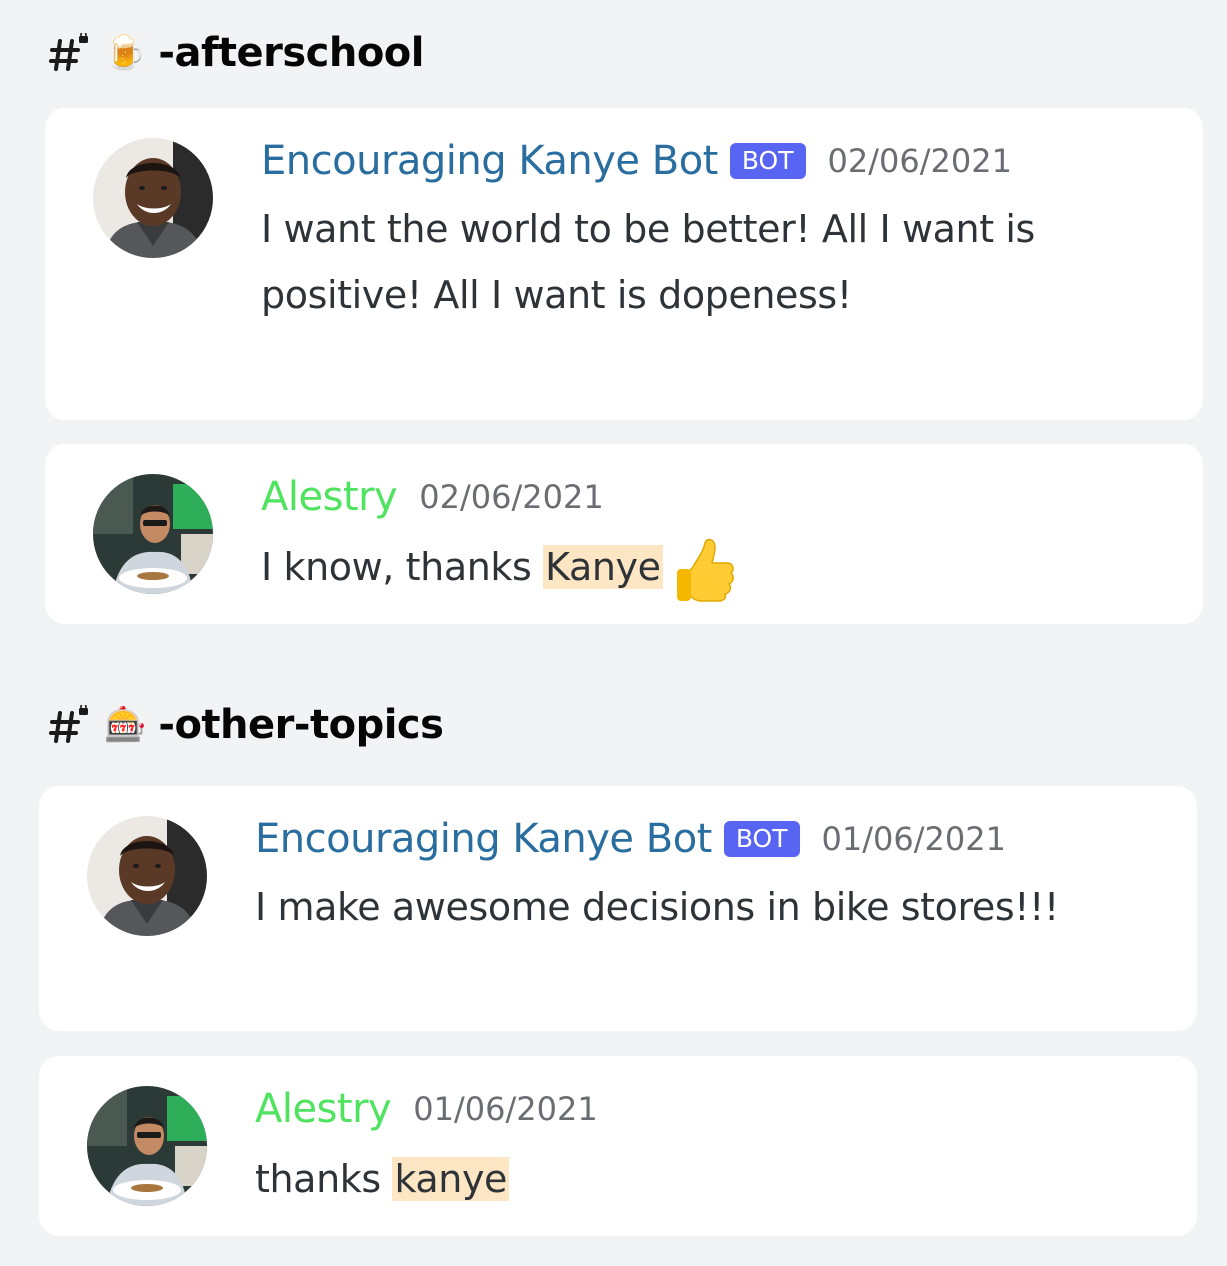 The image size is (1227, 1266). I want to click on message-card: Alestry 02/06/2021 I know, thanks Kanye, so click(624, 534).